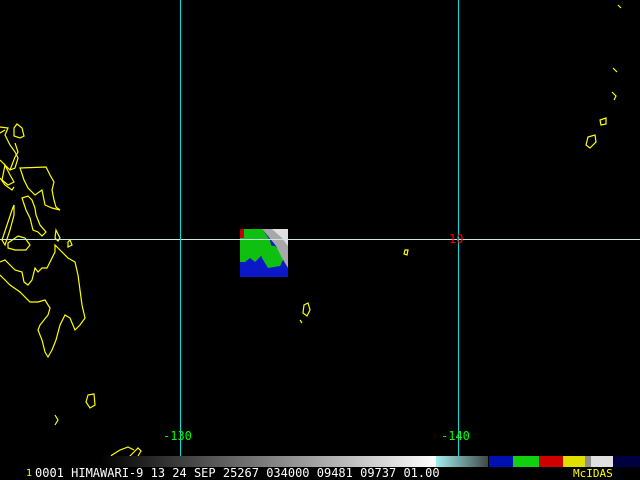 The image size is (640, 480). I want to click on mcidas-brand: McIDAS, so click(593, 473).